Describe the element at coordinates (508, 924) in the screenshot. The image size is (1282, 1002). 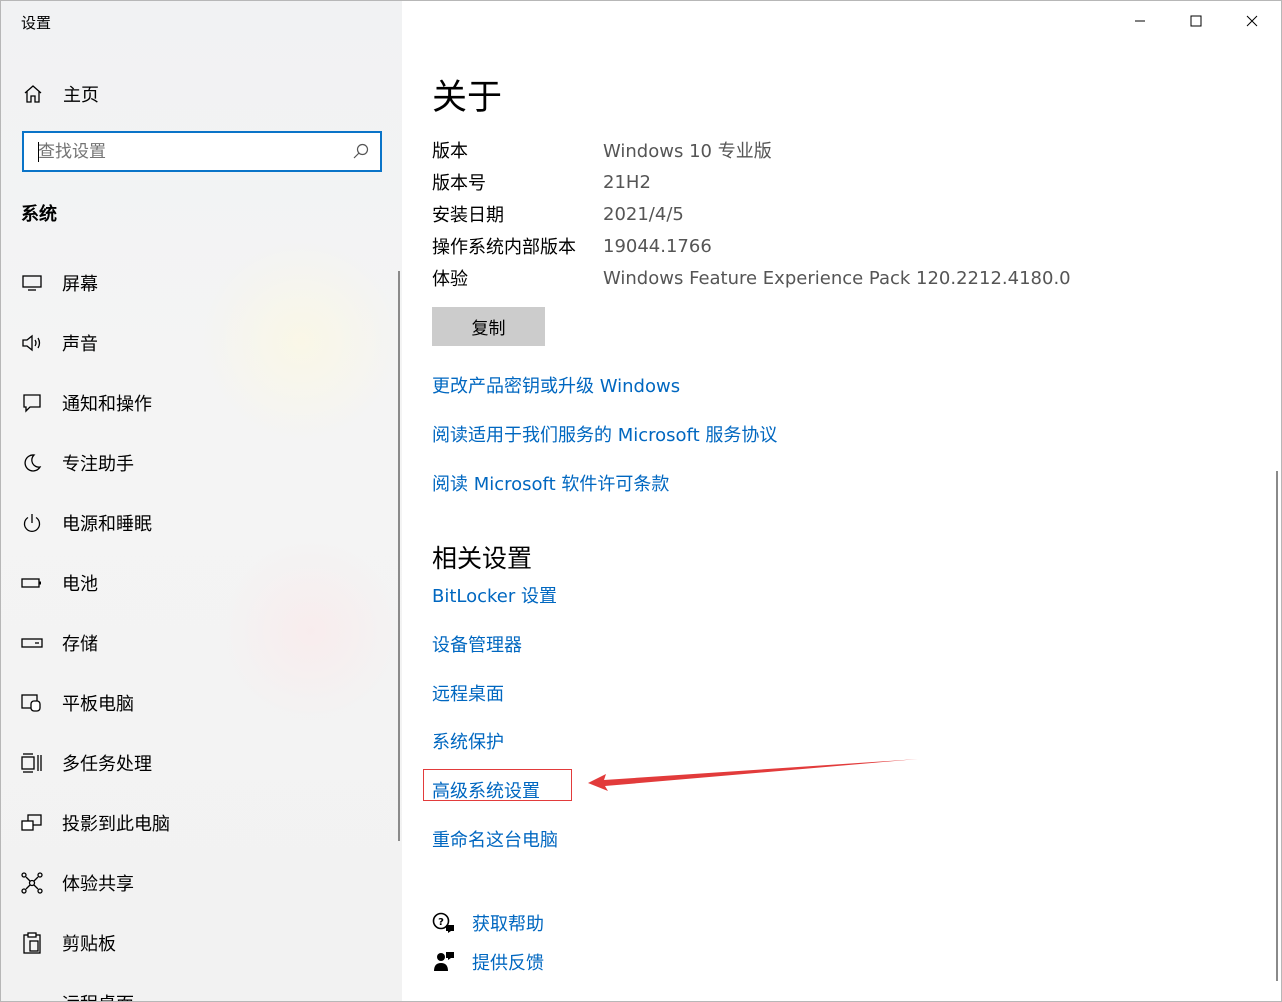
I see `get-help-label: 获取帮助` at that location.